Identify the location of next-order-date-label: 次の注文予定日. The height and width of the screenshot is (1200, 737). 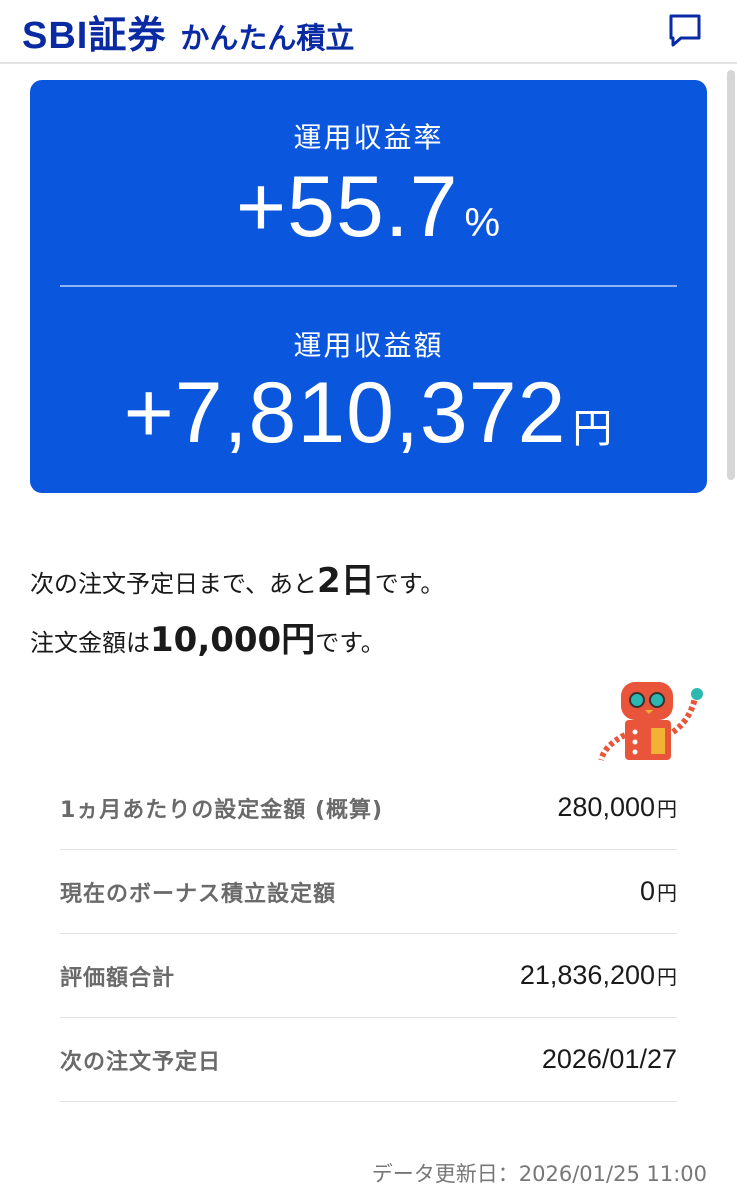
(141, 1062).